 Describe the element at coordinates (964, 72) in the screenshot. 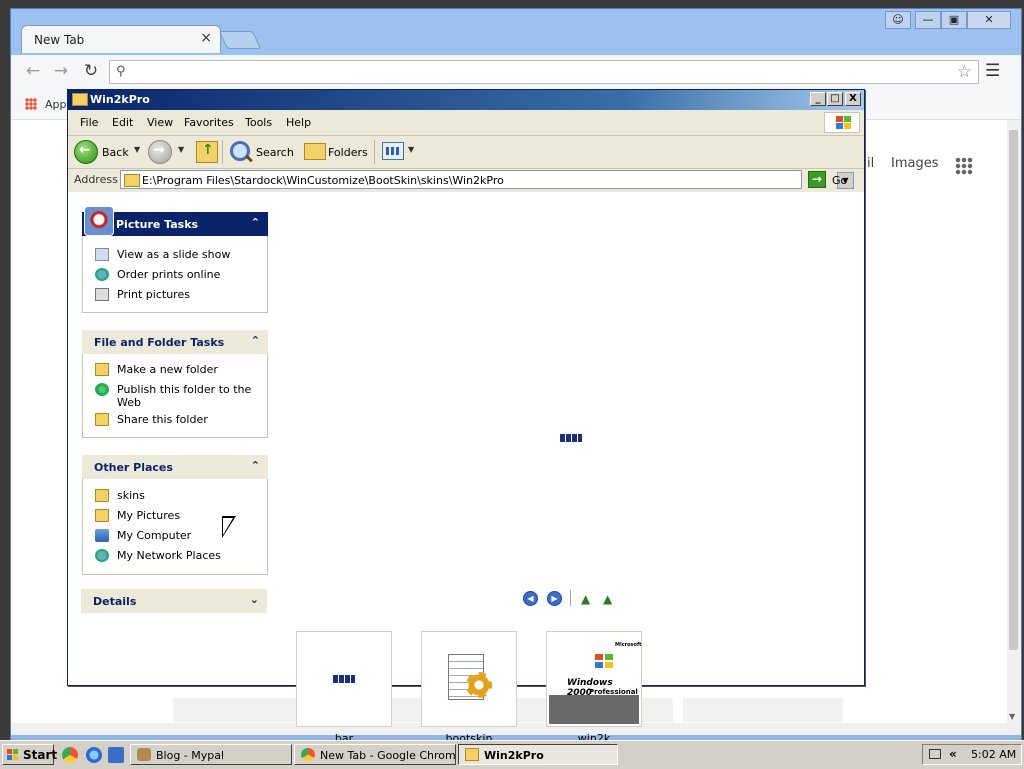

I see `bookmark-star-icon: ☆` at that location.